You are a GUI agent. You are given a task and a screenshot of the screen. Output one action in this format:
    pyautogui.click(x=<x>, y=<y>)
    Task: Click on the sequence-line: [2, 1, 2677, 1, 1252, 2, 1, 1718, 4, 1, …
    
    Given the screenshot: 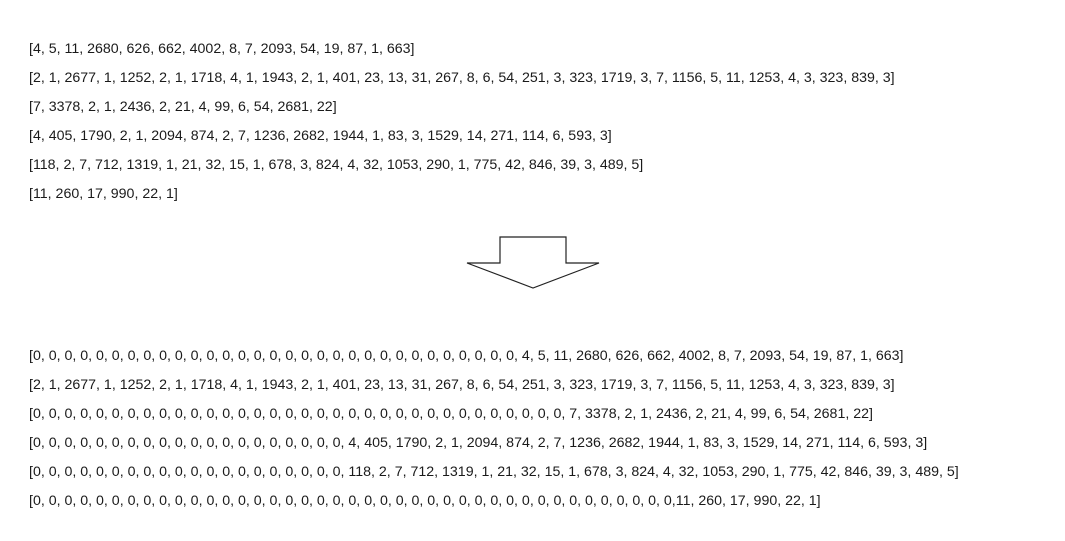 What is the action you would take?
    pyautogui.click(x=462, y=78)
    